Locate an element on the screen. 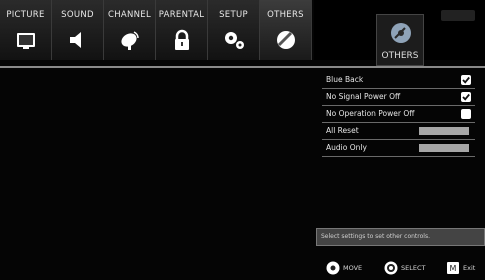 The image size is (485, 280). current-category-panel: OTHERS is located at coordinates (400, 40).